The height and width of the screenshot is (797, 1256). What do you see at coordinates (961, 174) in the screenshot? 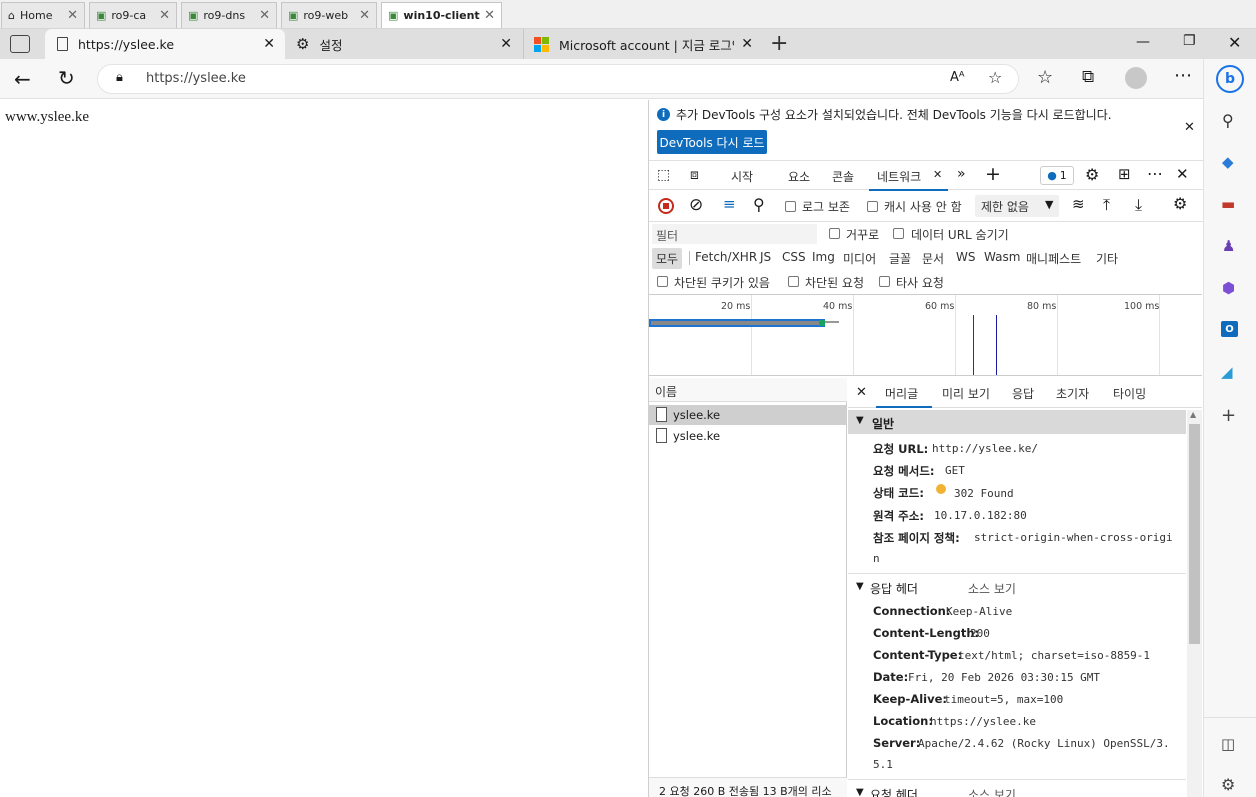
I see `more-tabs-icon: »` at bounding box center [961, 174].